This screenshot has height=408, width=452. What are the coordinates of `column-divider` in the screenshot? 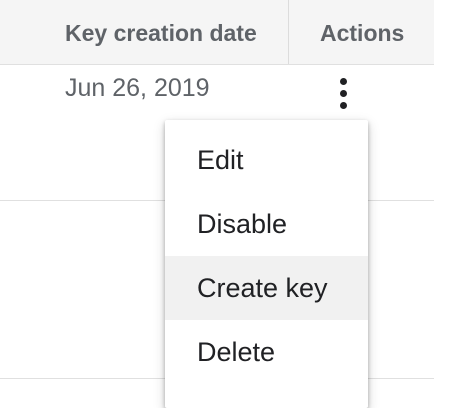 It's located at (288, 32).